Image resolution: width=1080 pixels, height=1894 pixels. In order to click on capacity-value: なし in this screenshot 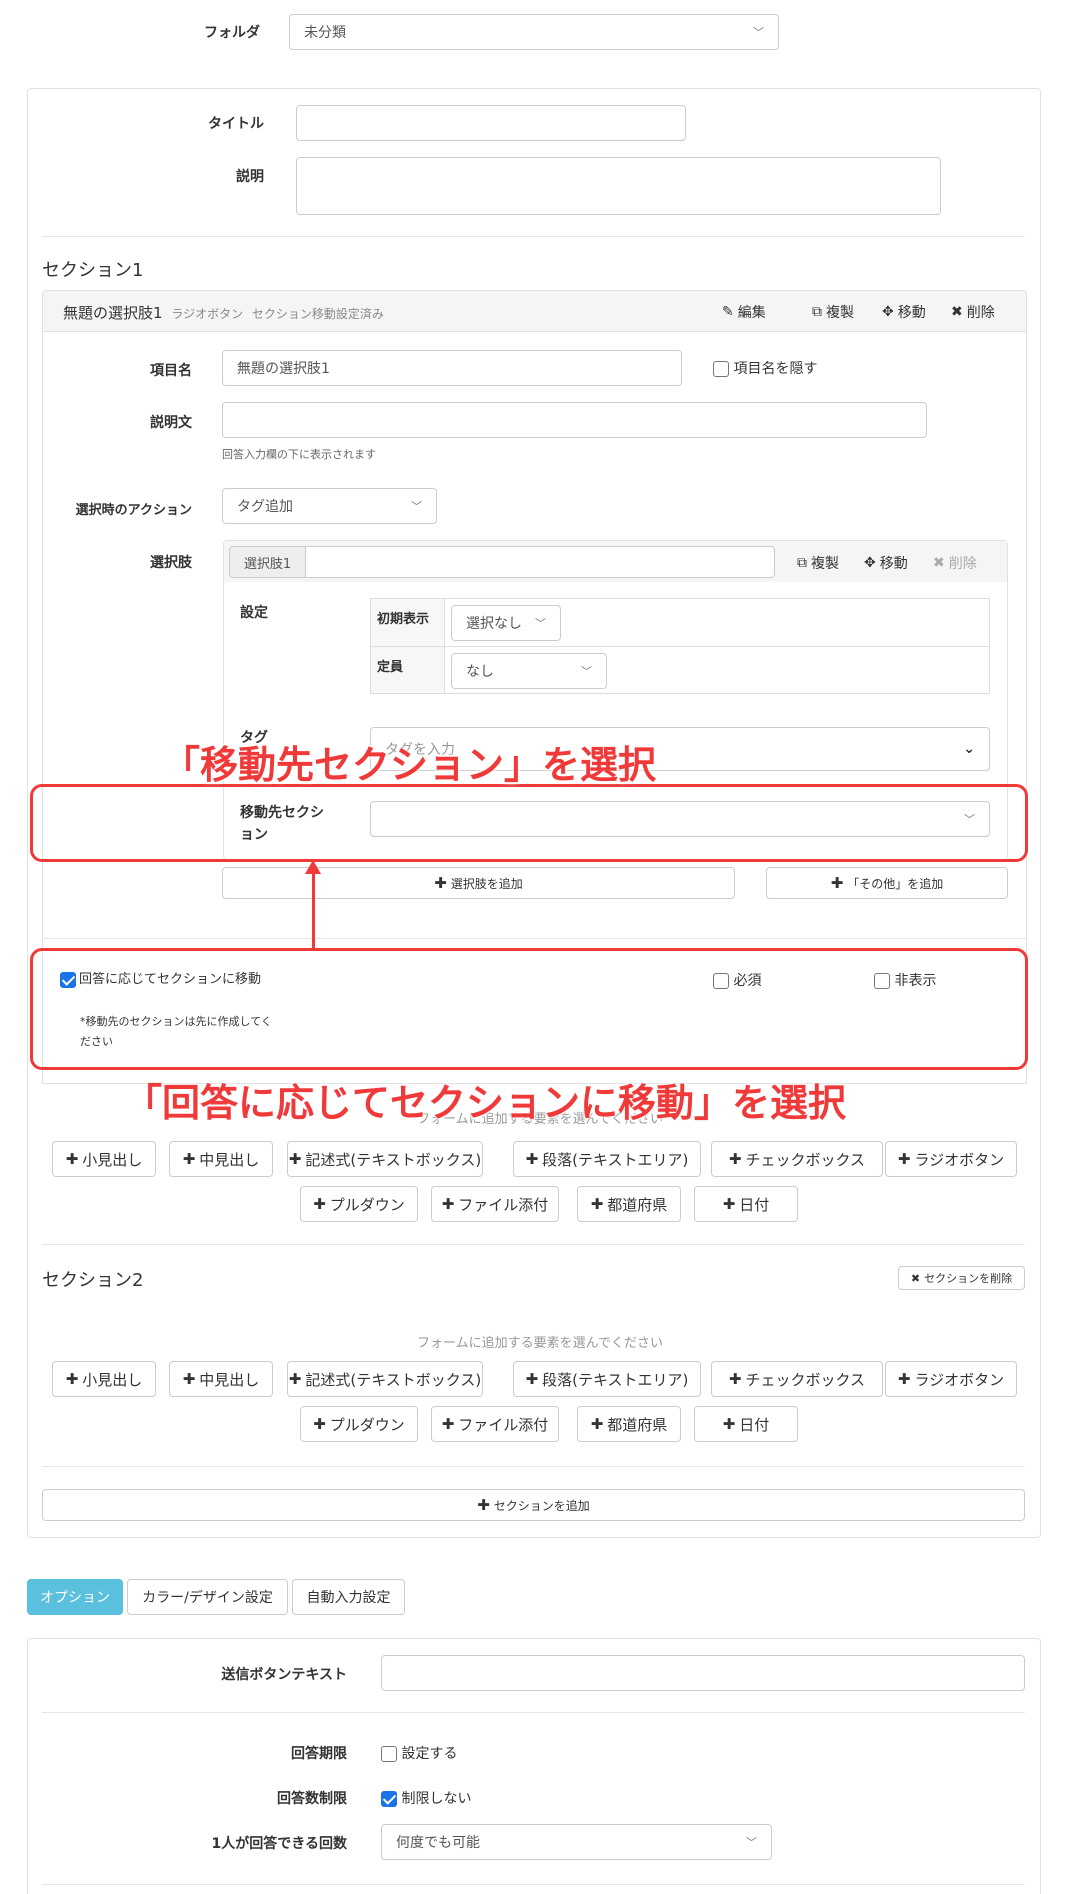, I will do `click(480, 672)`.